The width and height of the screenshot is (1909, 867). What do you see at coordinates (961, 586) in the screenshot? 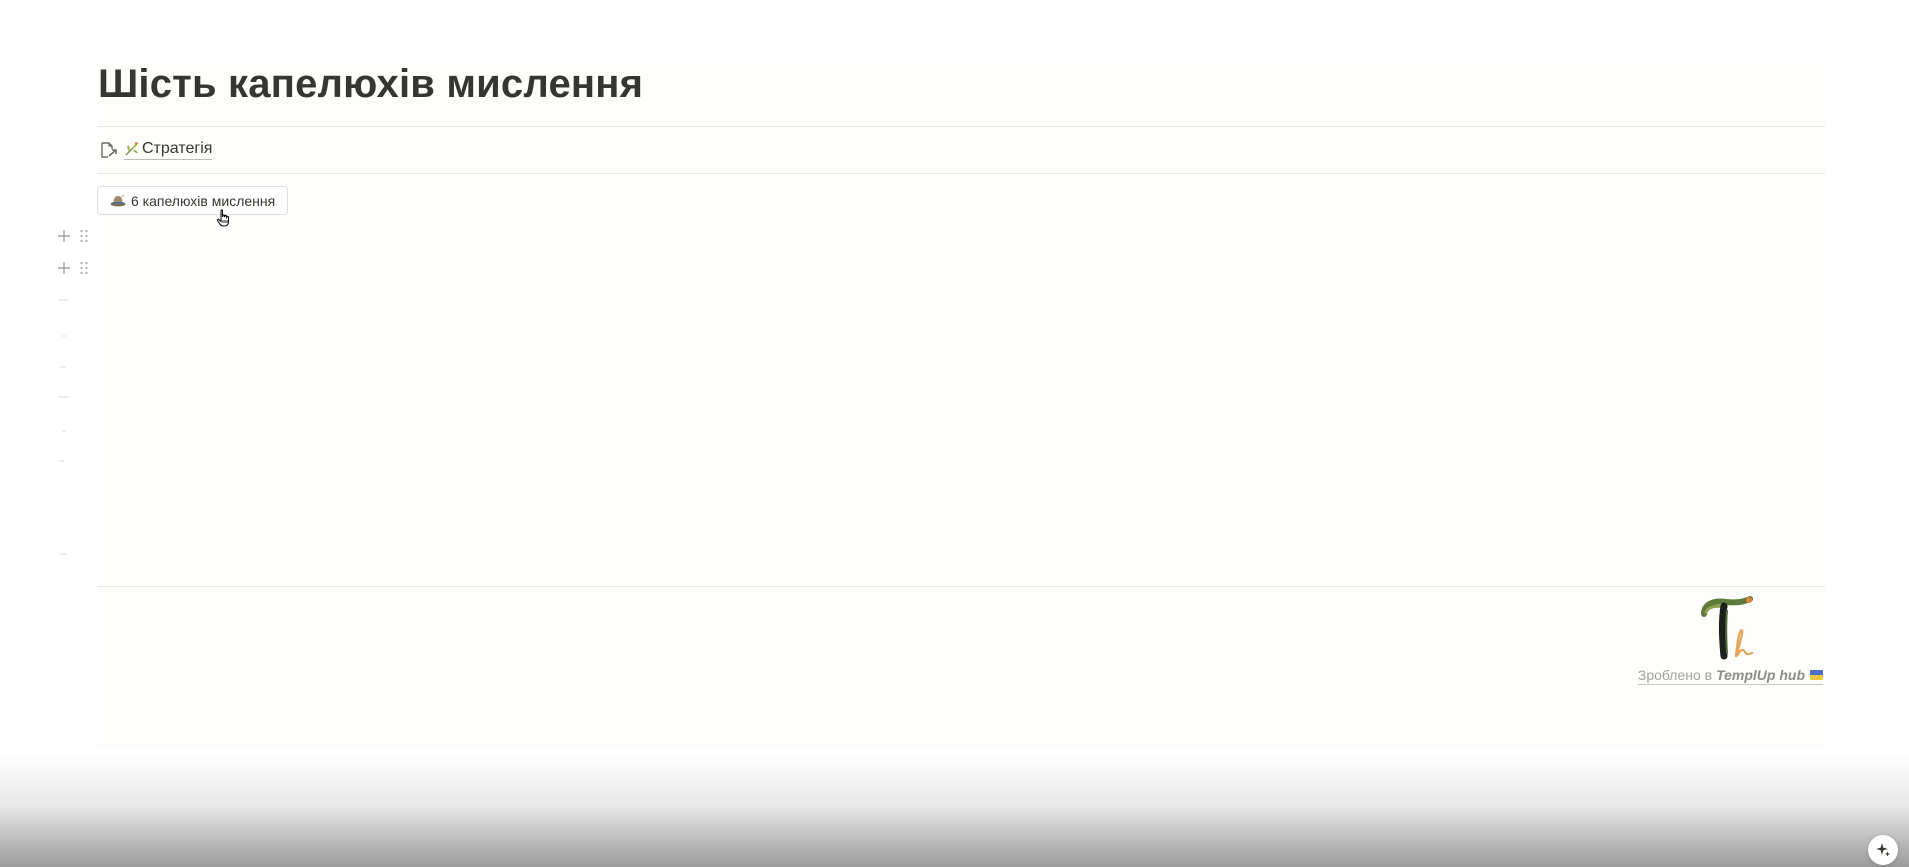
I see `divider-footer` at bounding box center [961, 586].